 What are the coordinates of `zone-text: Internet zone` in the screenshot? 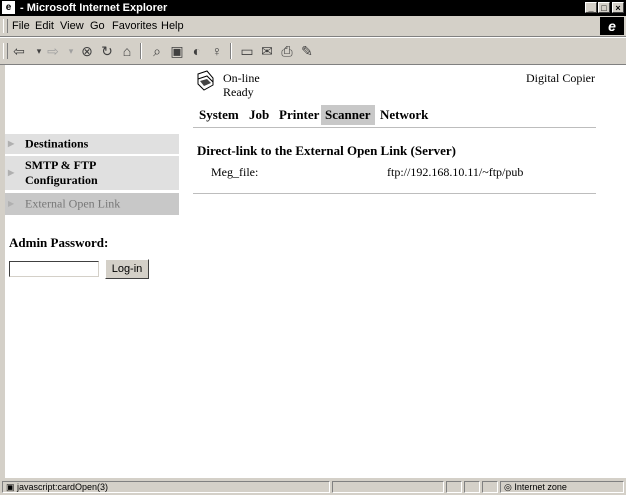 It's located at (540, 487).